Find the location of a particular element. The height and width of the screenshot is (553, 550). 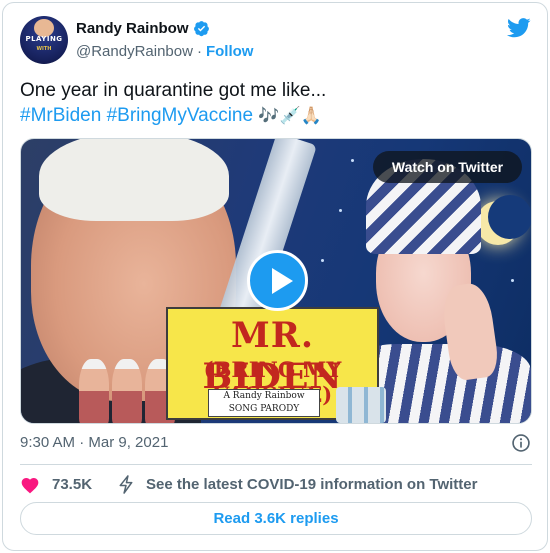

author-handle: @RandyRainbow is located at coordinates (134, 51).